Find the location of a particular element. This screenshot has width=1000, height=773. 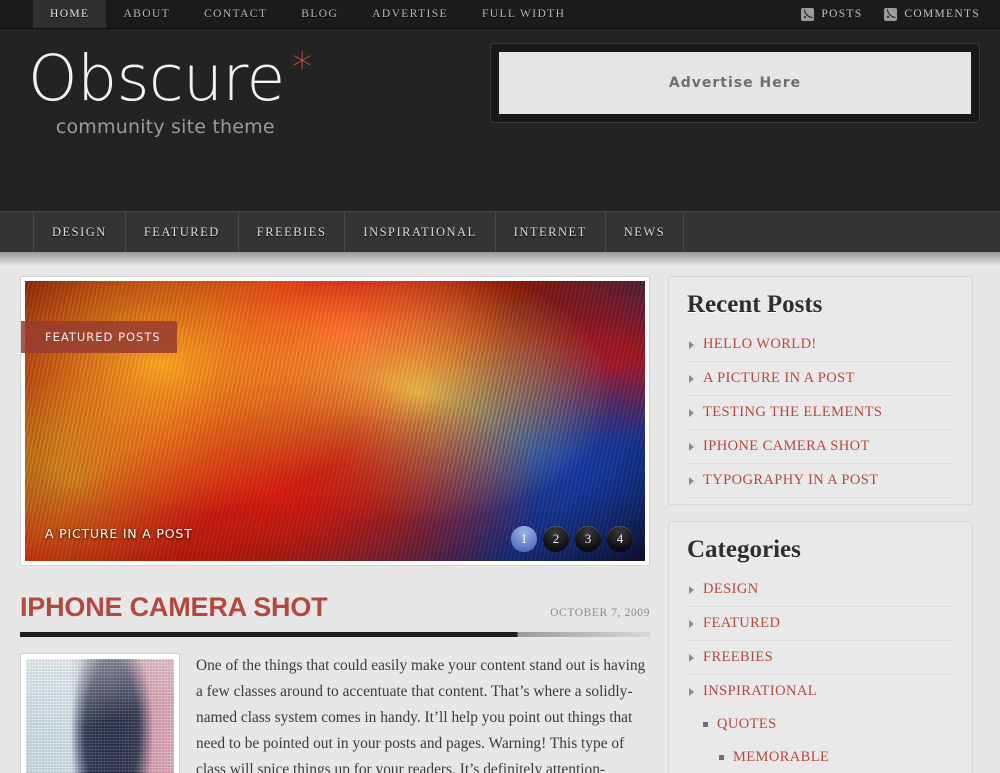

widget-link: A PICTURE IN A POST is located at coordinates (779, 378).